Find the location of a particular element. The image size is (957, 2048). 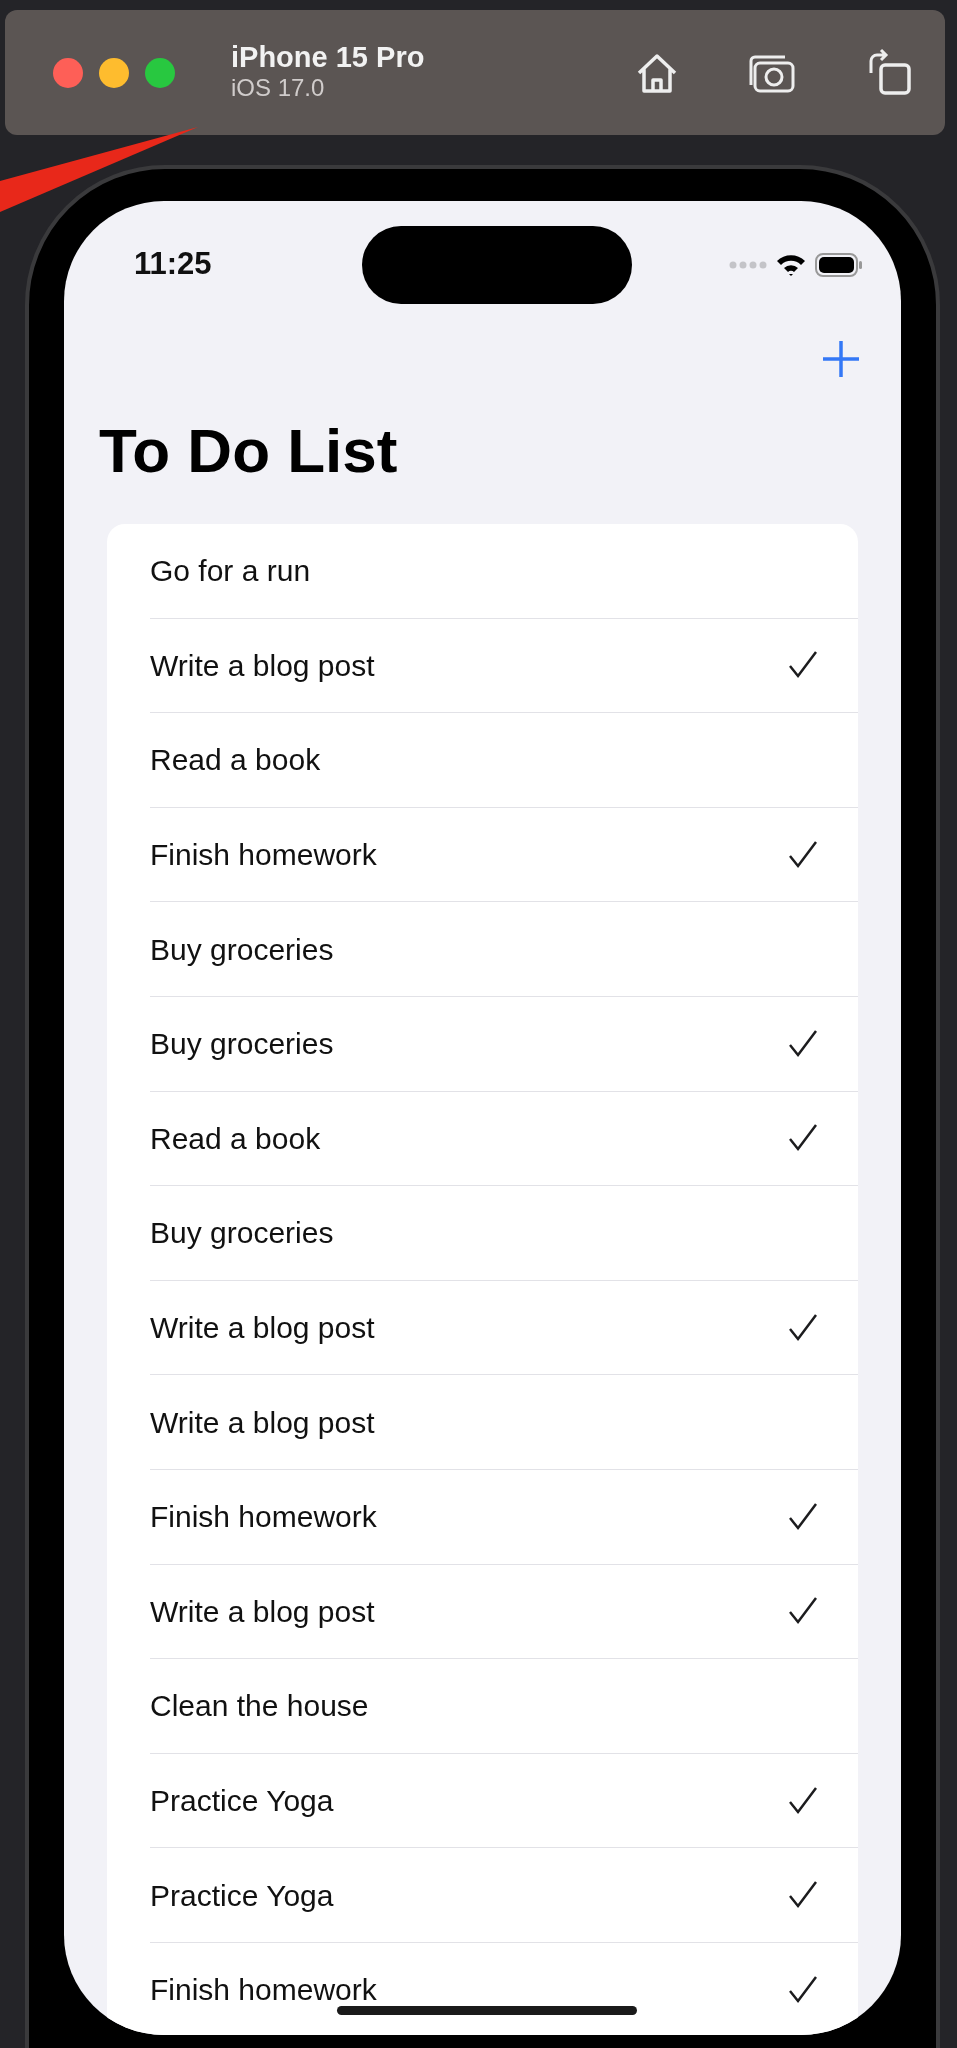

todo-item-text: Clean the house is located at coordinates (259, 1706).